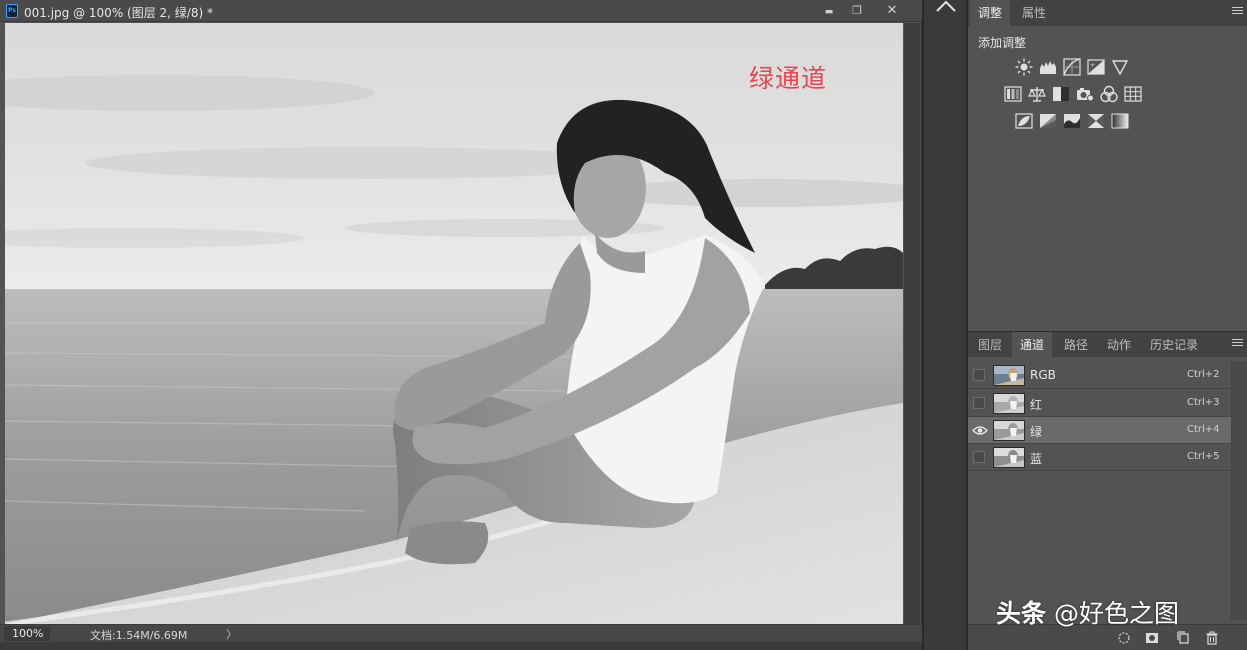 This screenshot has width=1247, height=650. What do you see at coordinates (1203, 402) in the screenshot?
I see `channel-shortcut: Ctrl+3` at bounding box center [1203, 402].